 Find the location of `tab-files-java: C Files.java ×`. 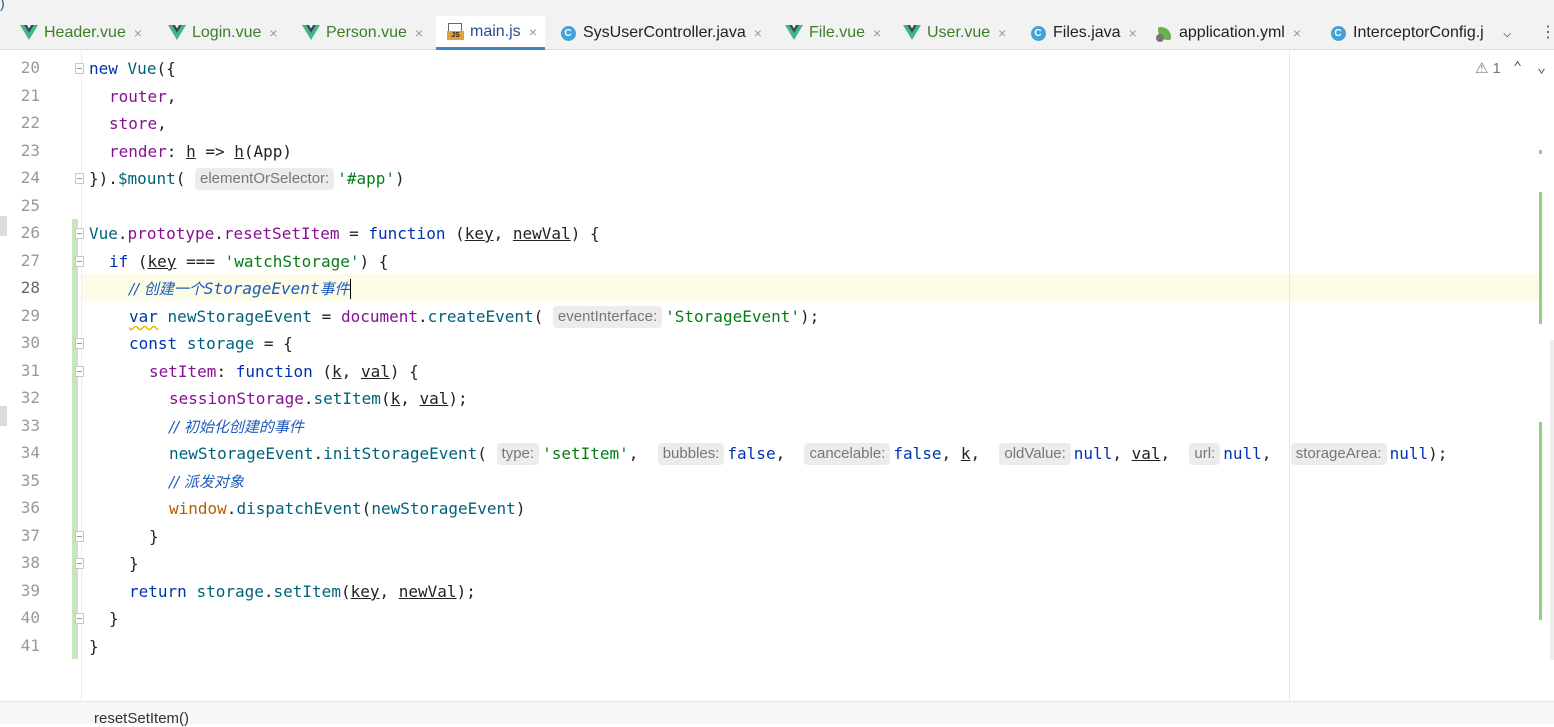

tab-files-java: C Files.java × is located at coordinates (1082, 33).